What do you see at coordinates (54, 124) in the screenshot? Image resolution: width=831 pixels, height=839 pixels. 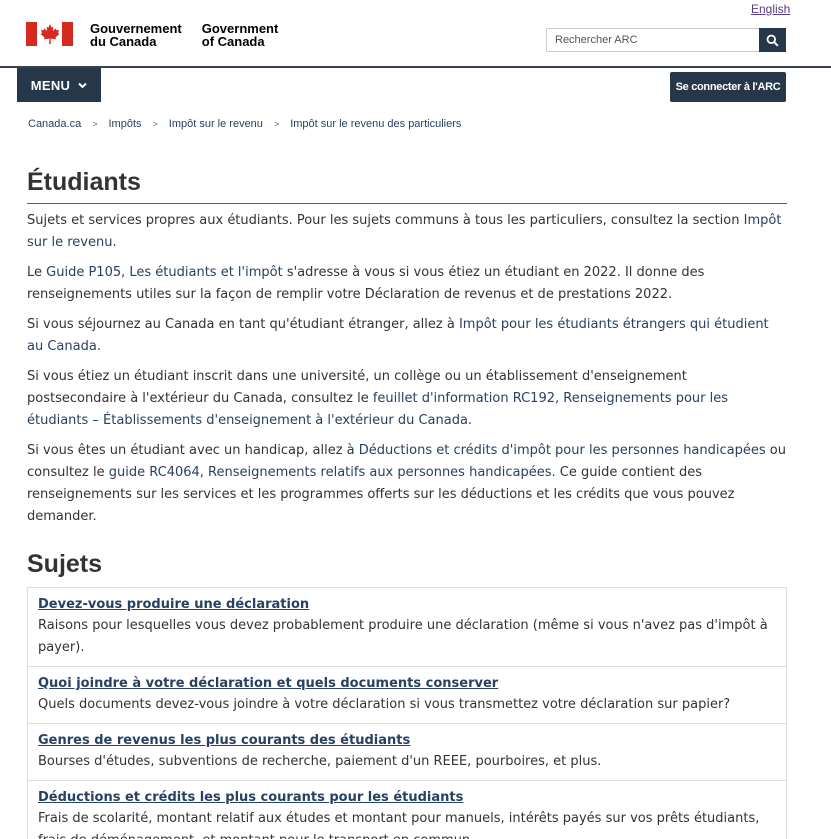 I see `breadcrumb-canada: Canada.ca` at bounding box center [54, 124].